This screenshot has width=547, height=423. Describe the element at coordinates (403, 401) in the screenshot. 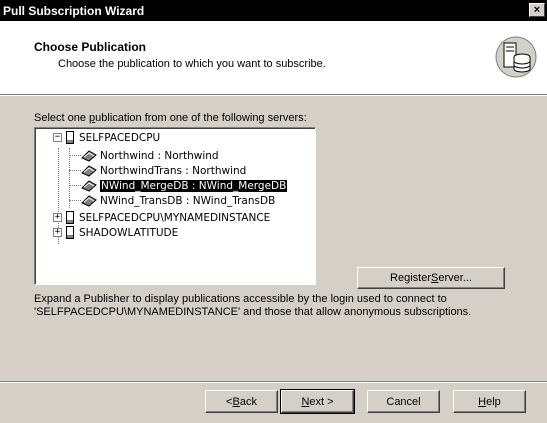

I see `cancel-button: Cancel` at that location.